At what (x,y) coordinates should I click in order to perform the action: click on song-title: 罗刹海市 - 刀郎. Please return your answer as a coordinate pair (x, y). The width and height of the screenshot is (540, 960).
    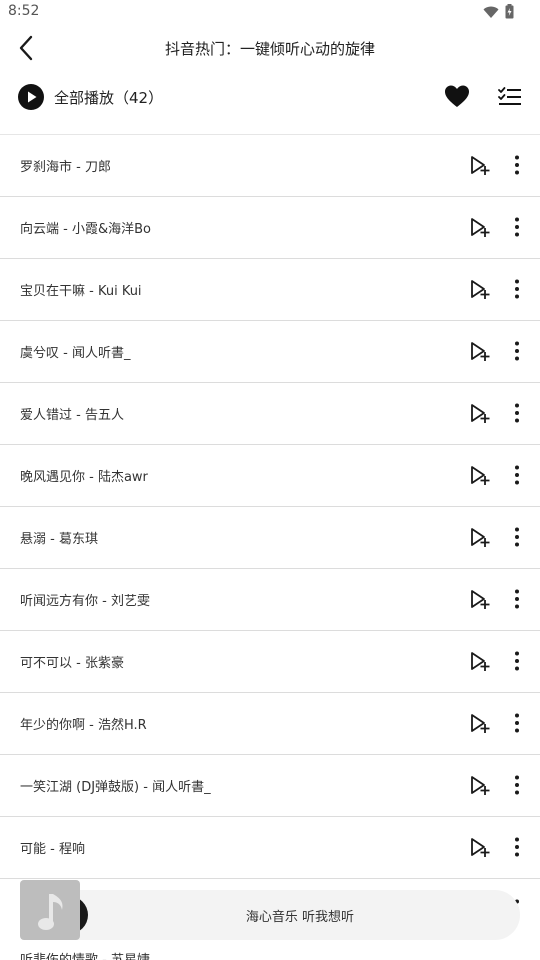
    Looking at the image, I should click on (65, 167).